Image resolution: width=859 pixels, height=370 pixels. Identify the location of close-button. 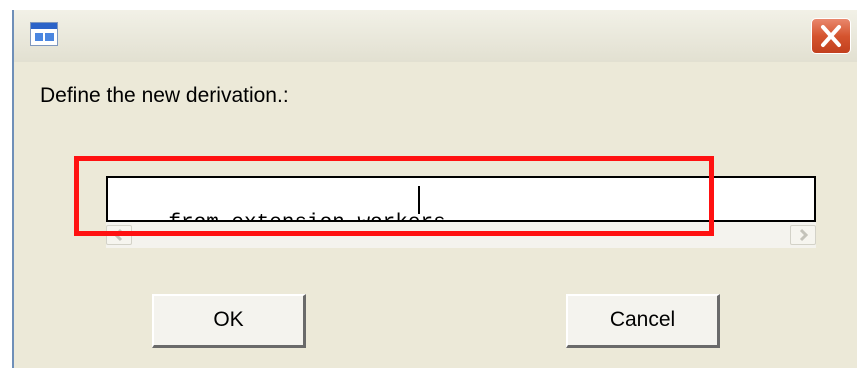
(831, 36).